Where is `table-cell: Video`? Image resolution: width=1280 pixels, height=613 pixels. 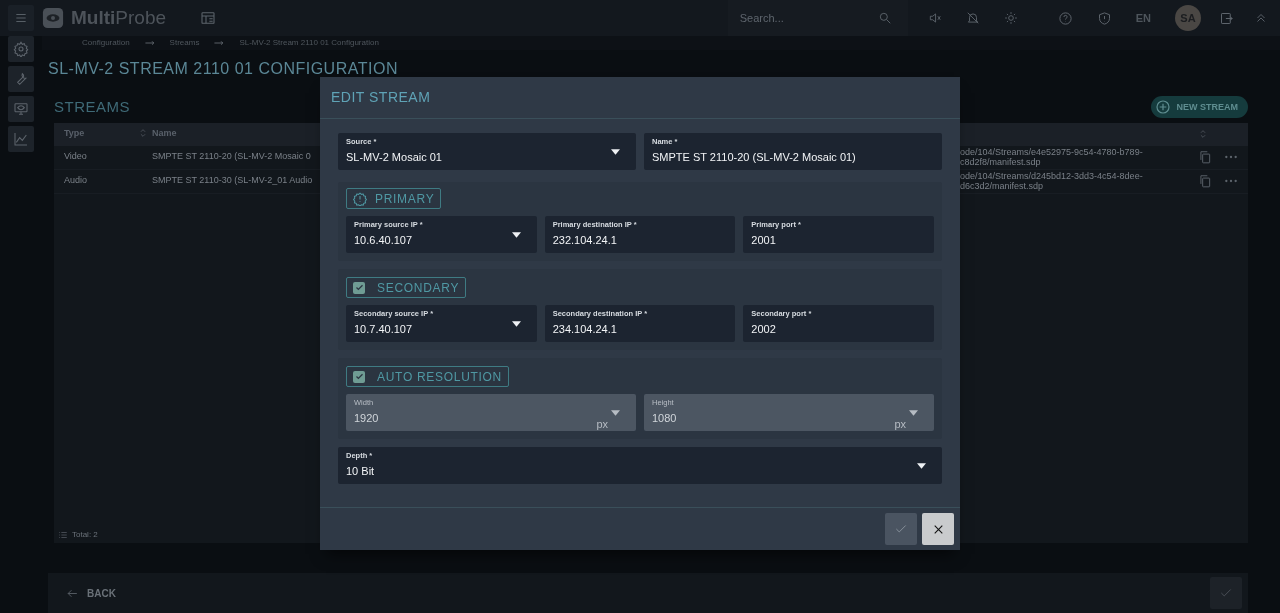 table-cell: Video is located at coordinates (75, 156).